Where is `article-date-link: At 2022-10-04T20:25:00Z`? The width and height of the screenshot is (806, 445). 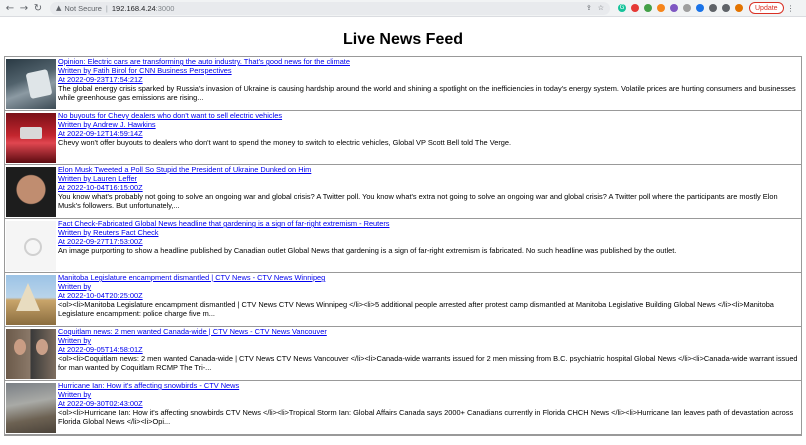
article-date-link: At 2022-10-04T20:25:00Z is located at coordinates (429, 295).